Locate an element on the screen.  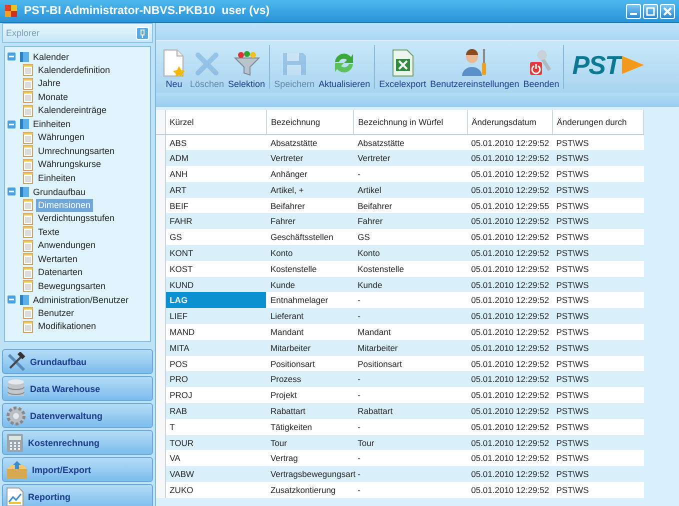
table-cell: KOST is located at coordinates (215, 268).